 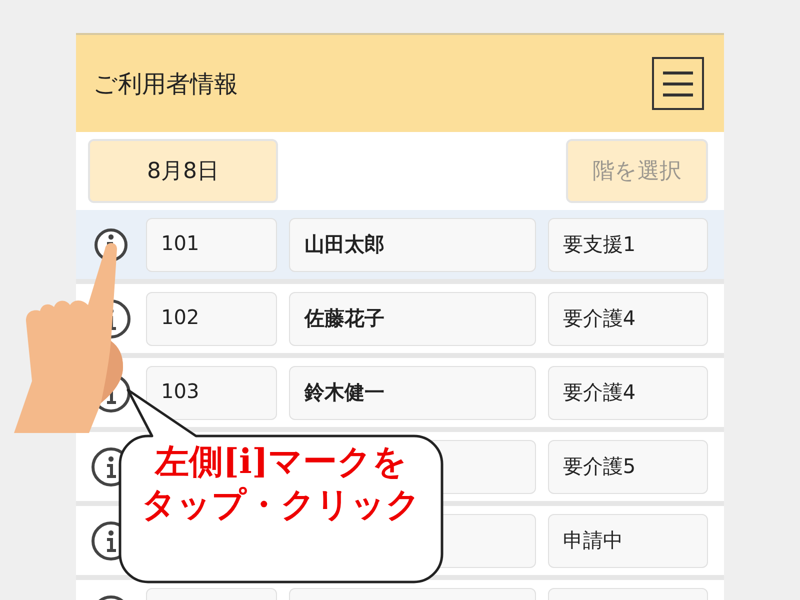 What do you see at coordinates (212, 245) in the screenshot?
I see `room-cell: 101` at bounding box center [212, 245].